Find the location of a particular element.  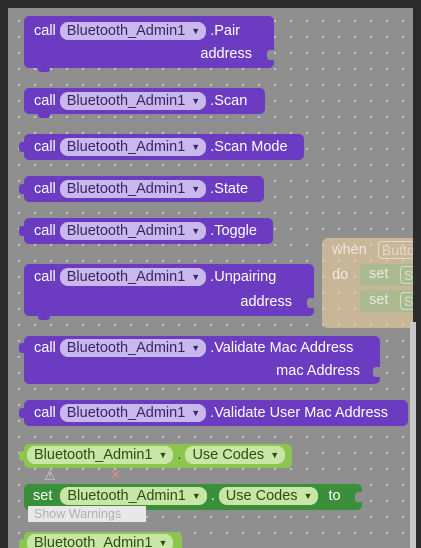

block-get-component-partial: Bluetooth_Admin1 ▼ is located at coordinates (100, 540).